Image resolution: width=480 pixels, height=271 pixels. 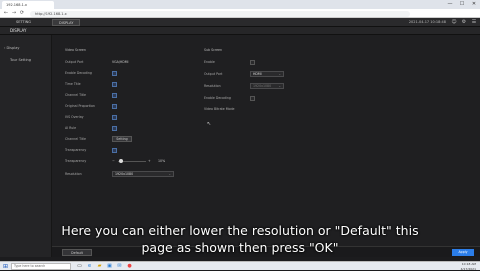 I want to click on output-port-label: Output Port, so click(x=74, y=62).